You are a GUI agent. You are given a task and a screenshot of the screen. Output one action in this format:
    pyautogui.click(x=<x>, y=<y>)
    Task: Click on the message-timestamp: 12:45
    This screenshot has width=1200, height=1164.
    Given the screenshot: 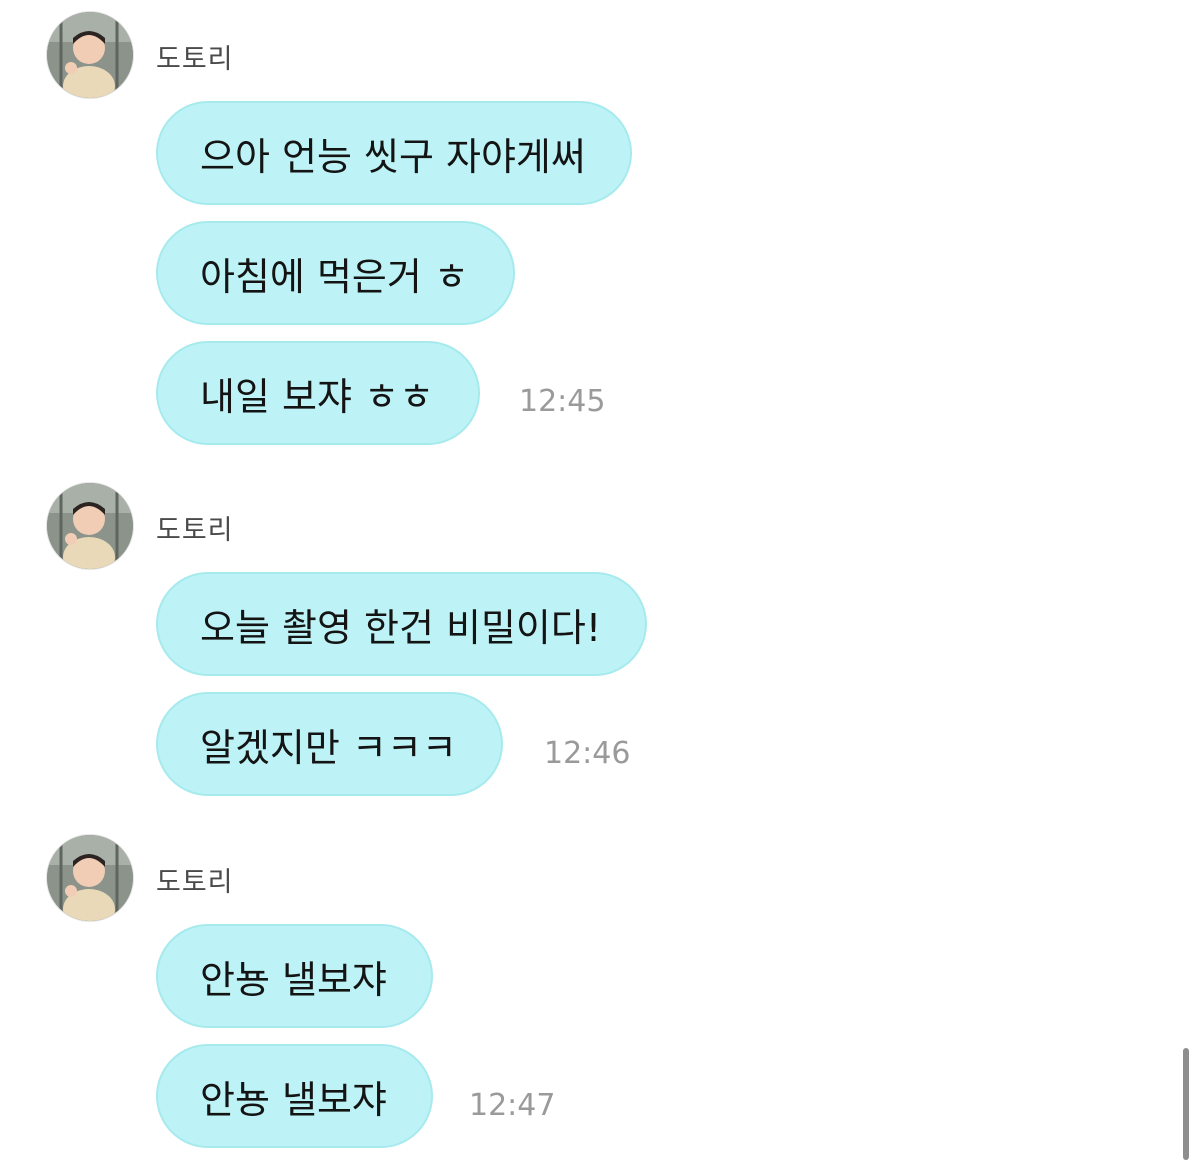 What is the action you would take?
    pyautogui.click(x=562, y=401)
    